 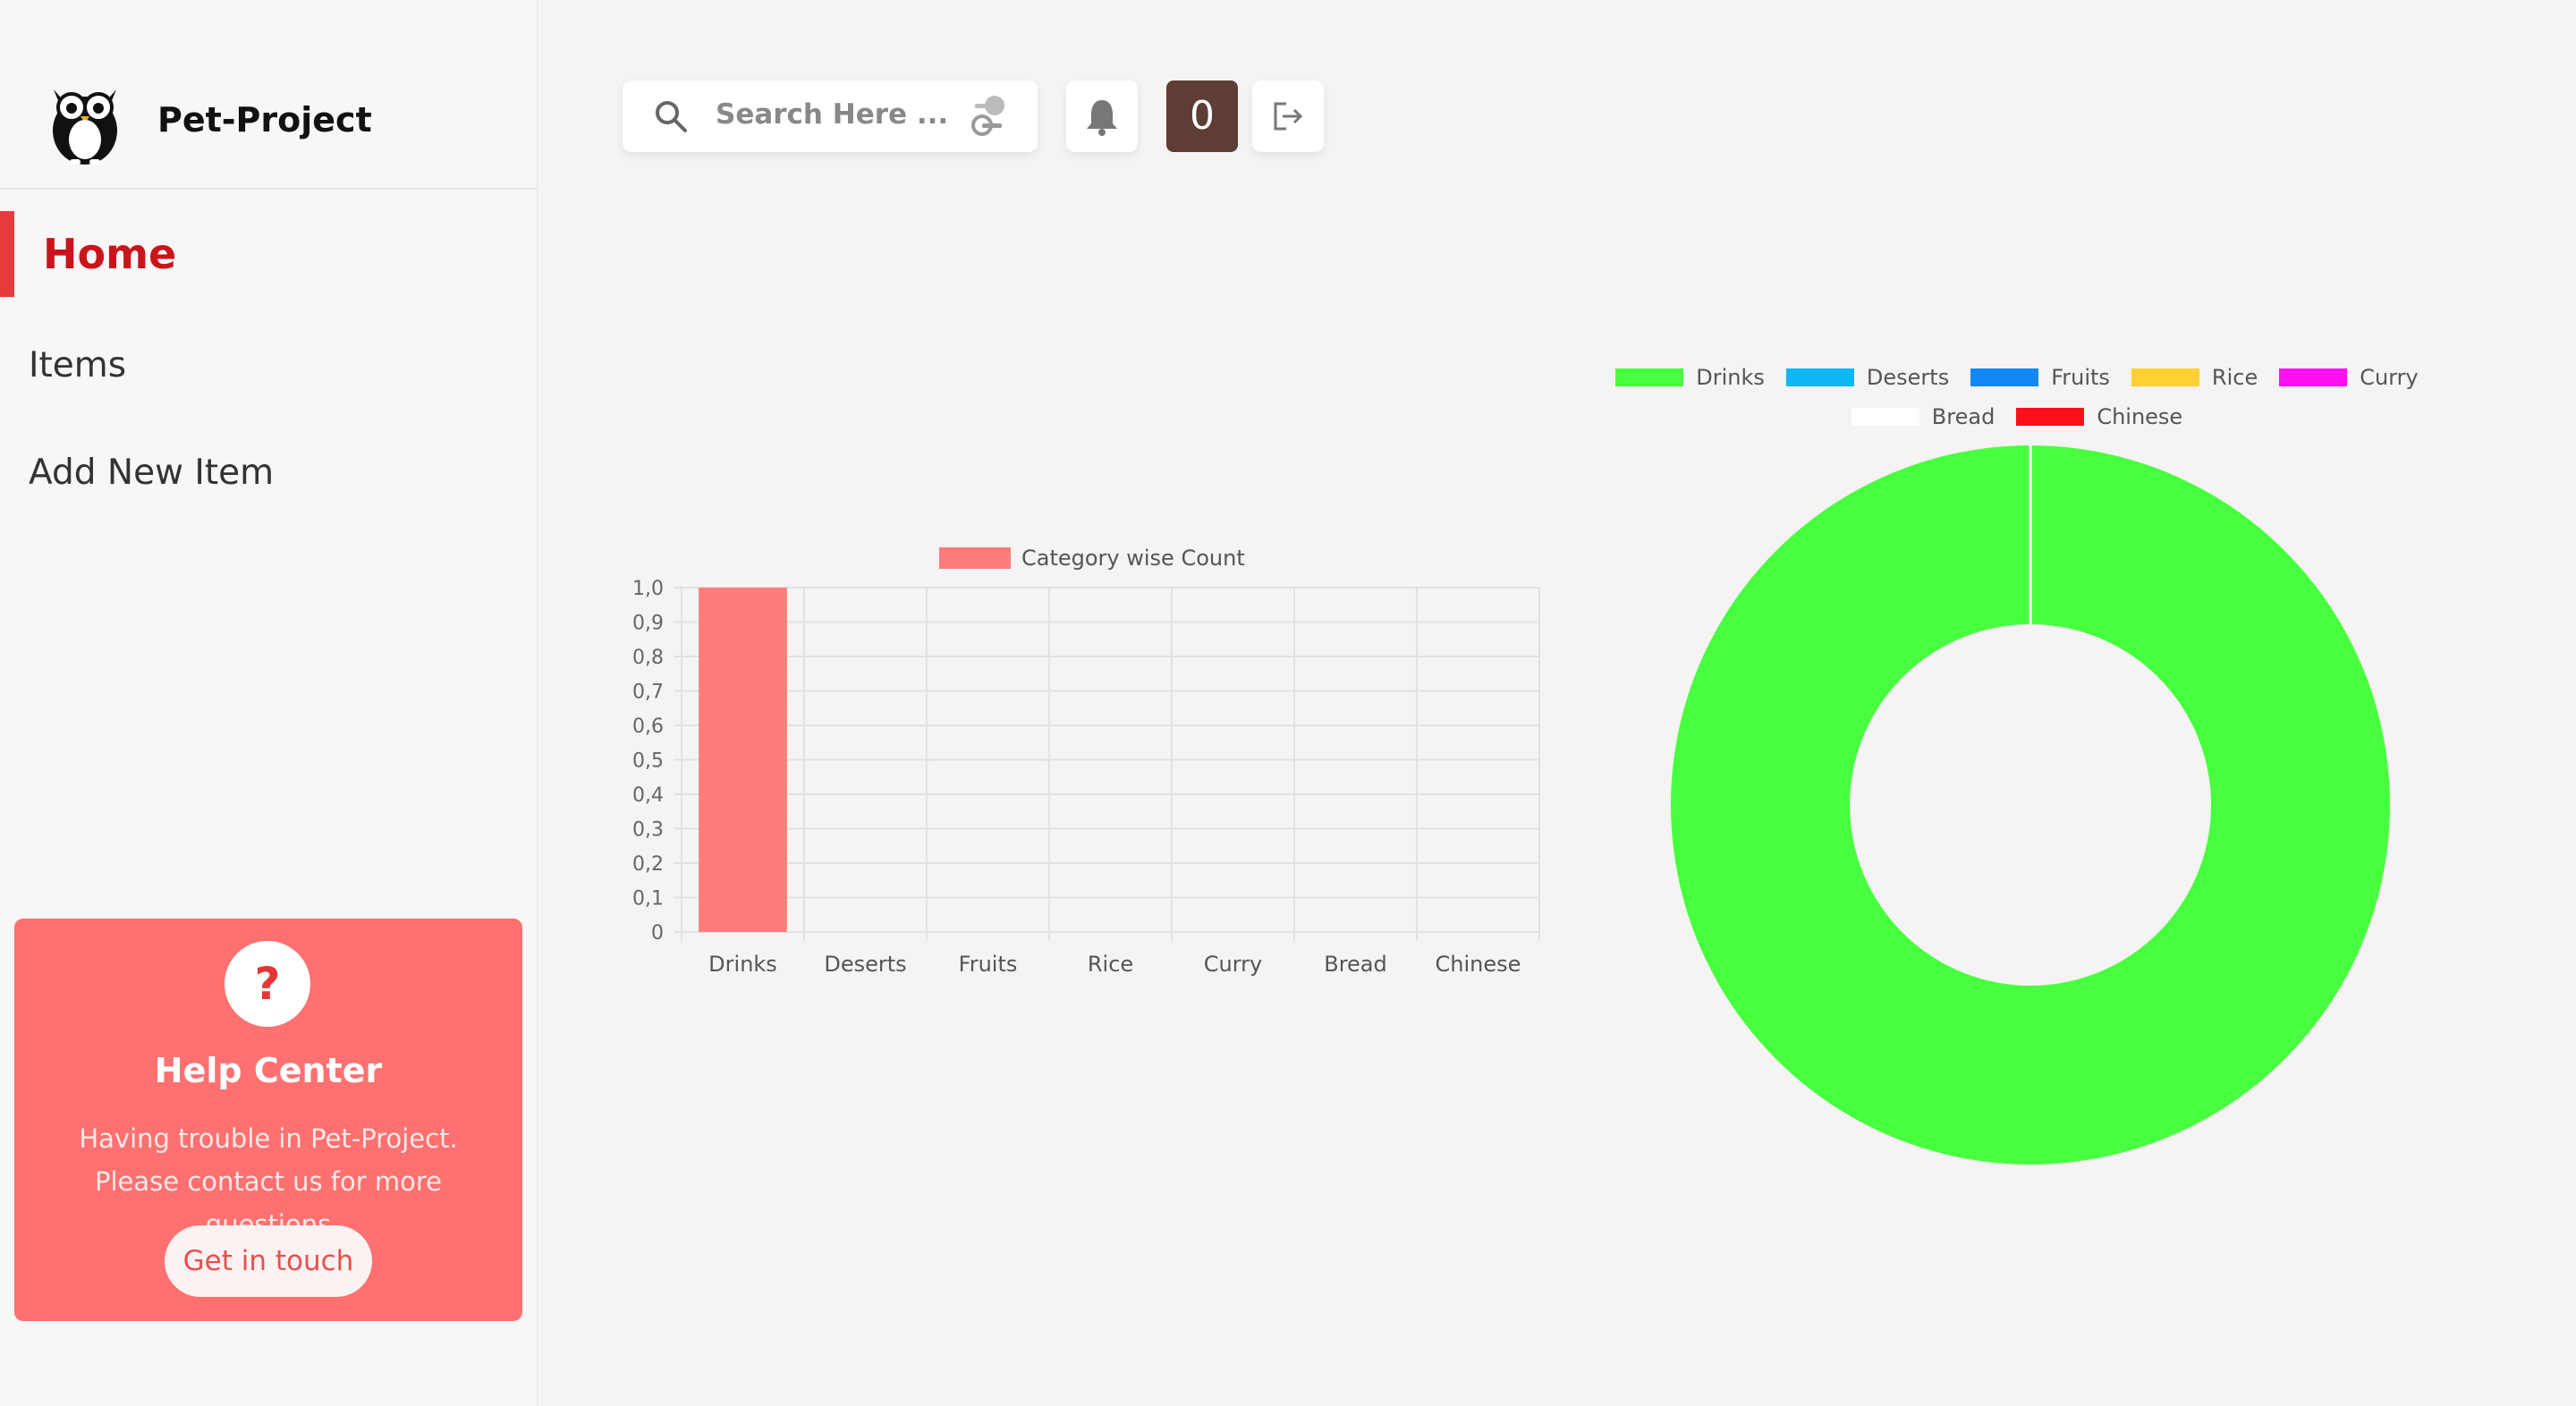 I want to click on legend-row: Bread Chinese, so click(x=2017, y=417).